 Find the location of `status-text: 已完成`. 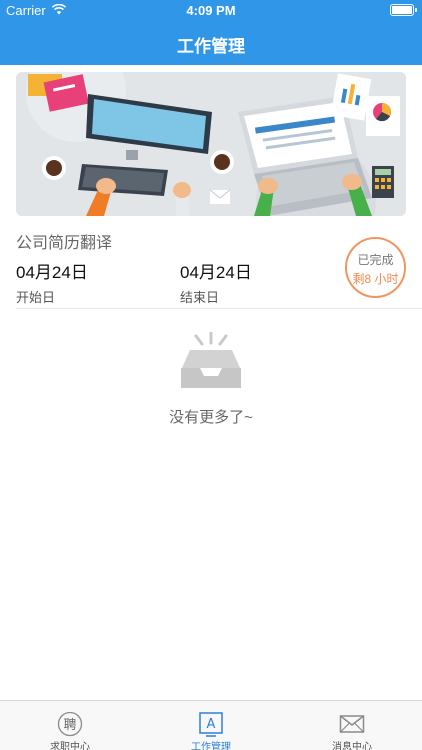

status-text: 已完成 is located at coordinates (375, 260).